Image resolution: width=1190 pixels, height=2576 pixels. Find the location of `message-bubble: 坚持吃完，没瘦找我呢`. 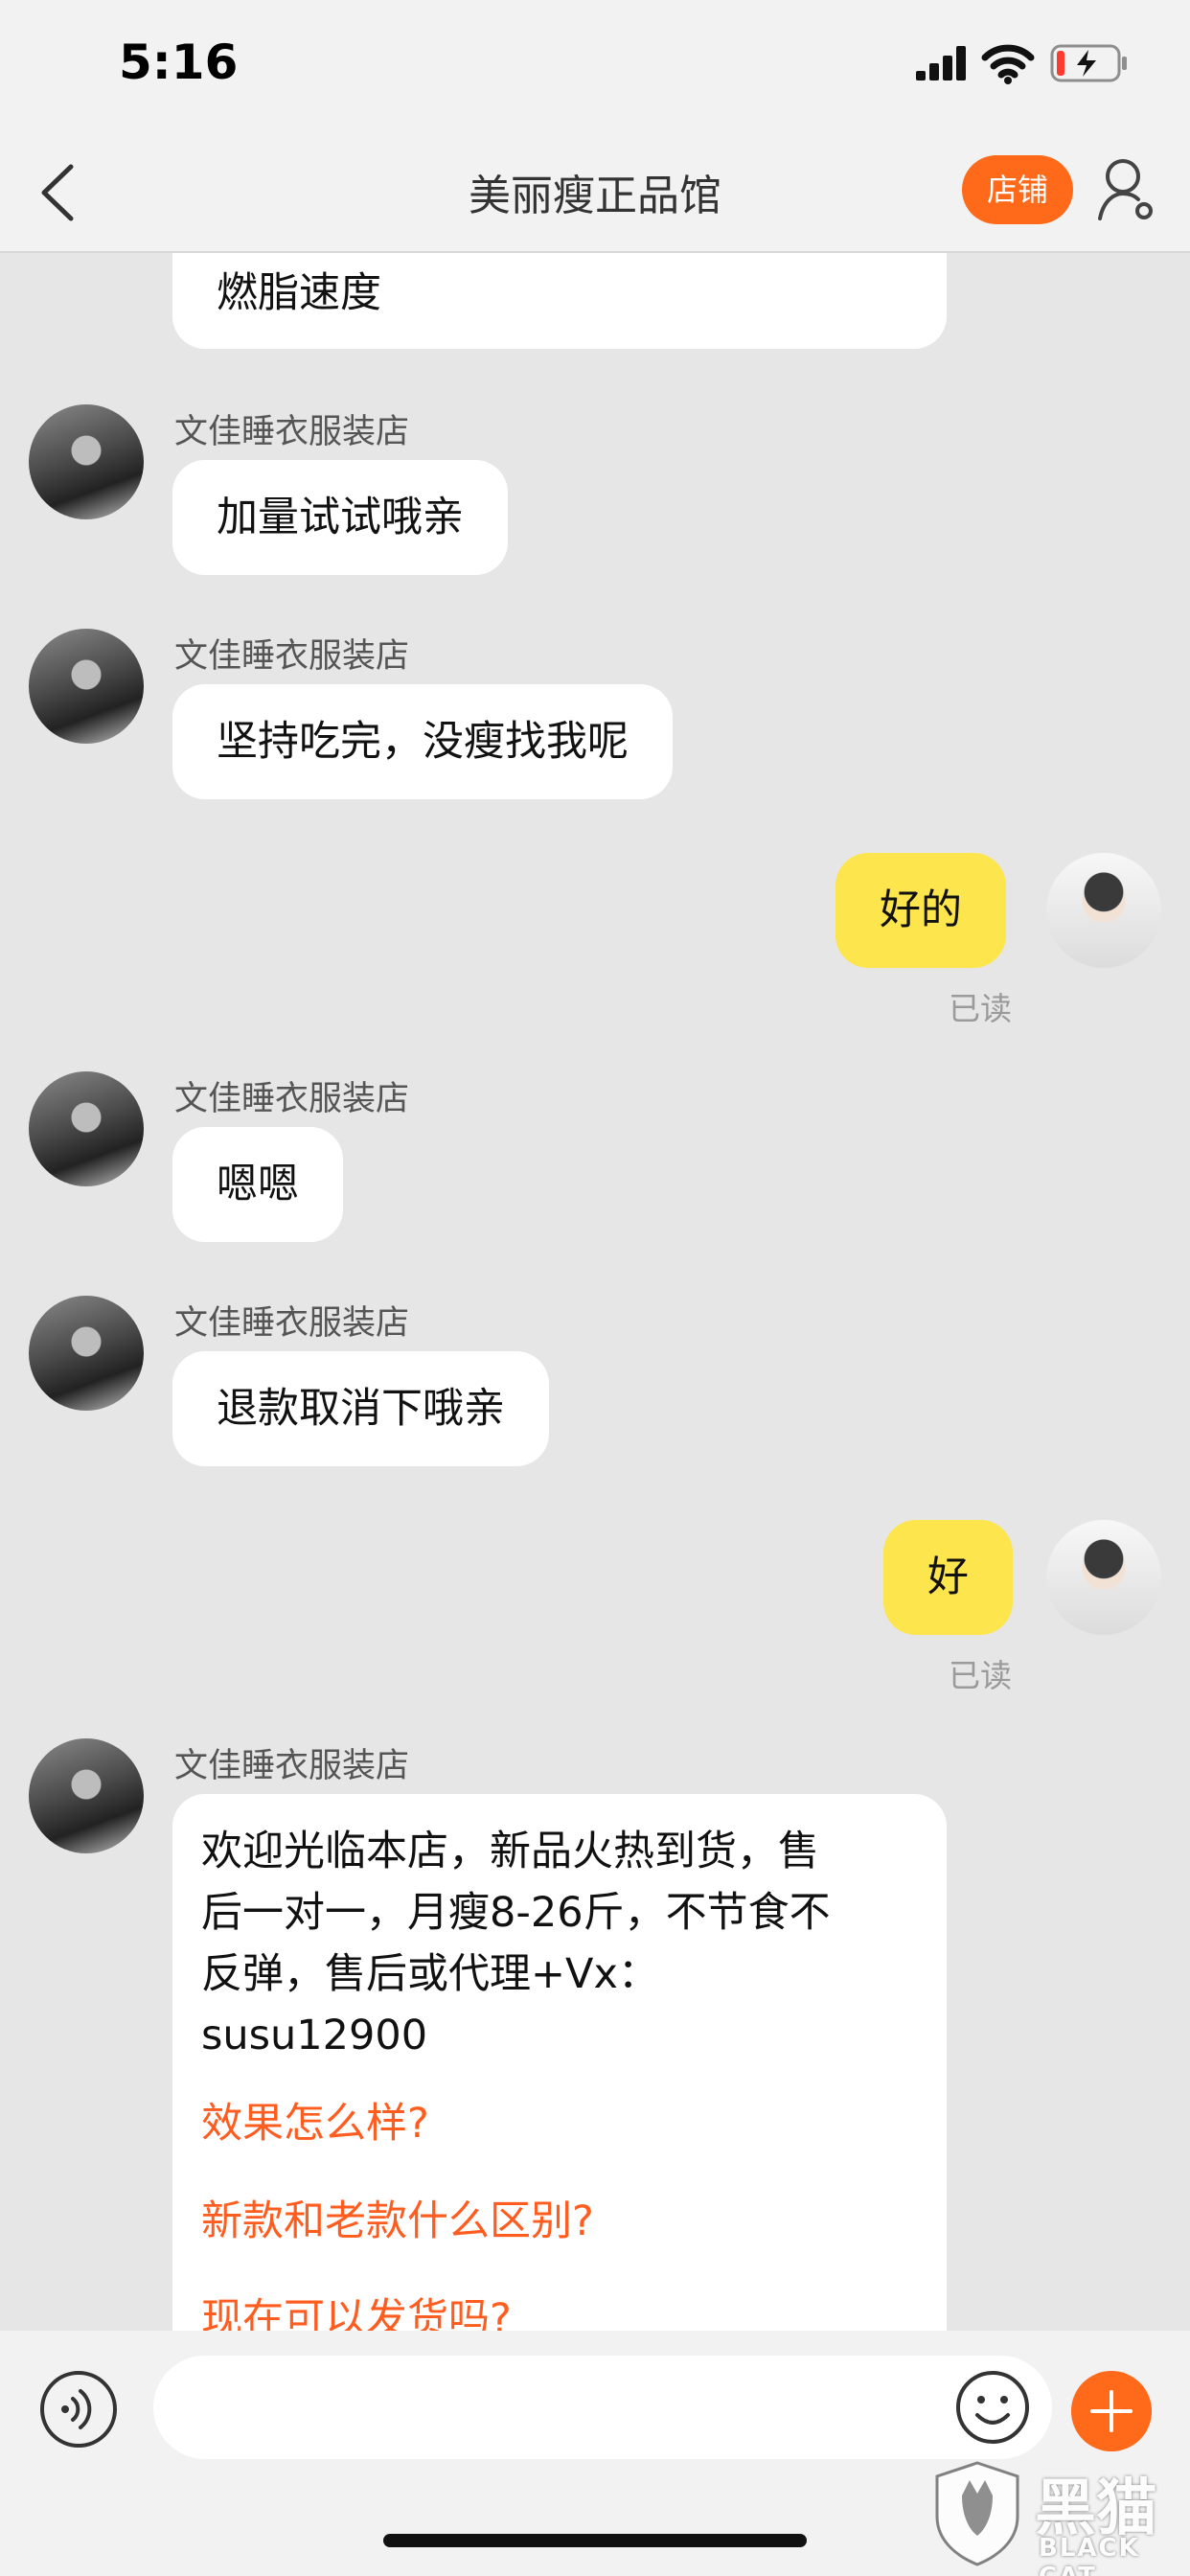

message-bubble: 坚持吃完，没瘦找我呢 is located at coordinates (422, 741).